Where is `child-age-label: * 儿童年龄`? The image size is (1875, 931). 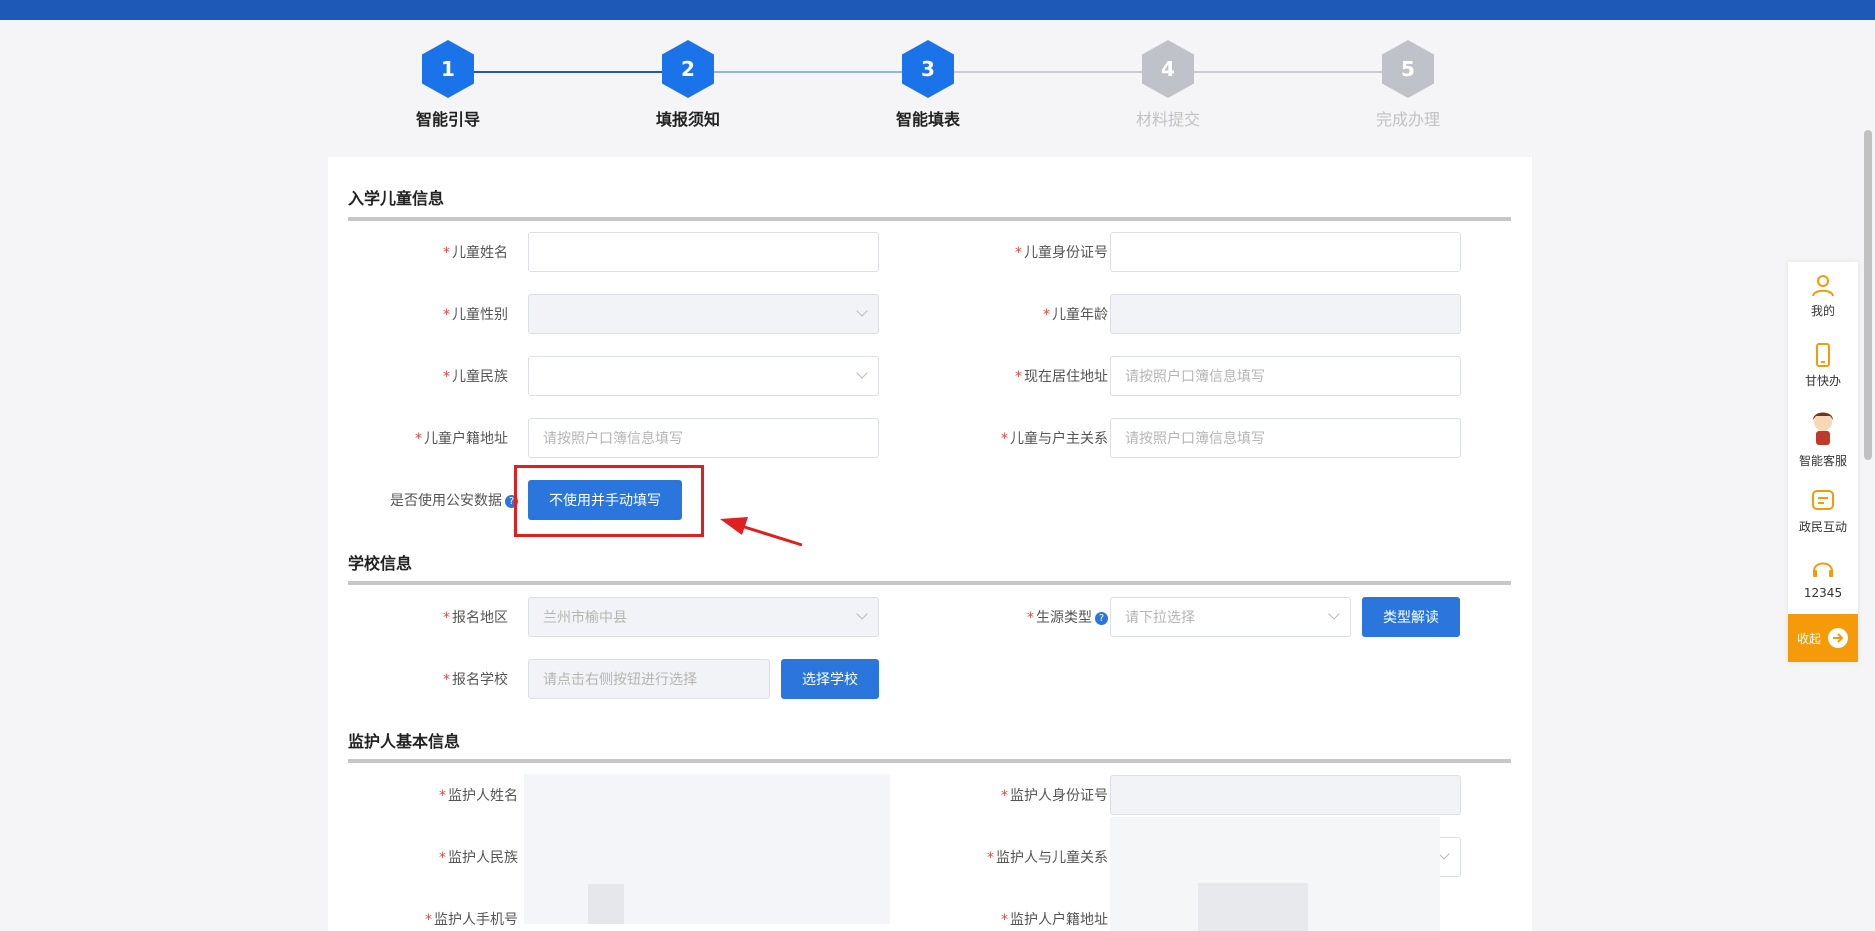 child-age-label: * 儿童年龄 is located at coordinates (1075, 315).